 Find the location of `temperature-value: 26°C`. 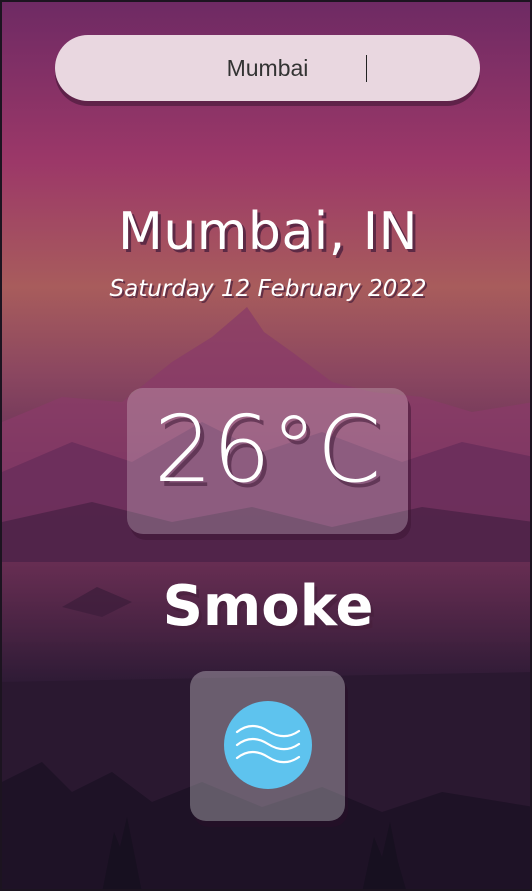

temperature-value: 26°C is located at coordinates (267, 449).